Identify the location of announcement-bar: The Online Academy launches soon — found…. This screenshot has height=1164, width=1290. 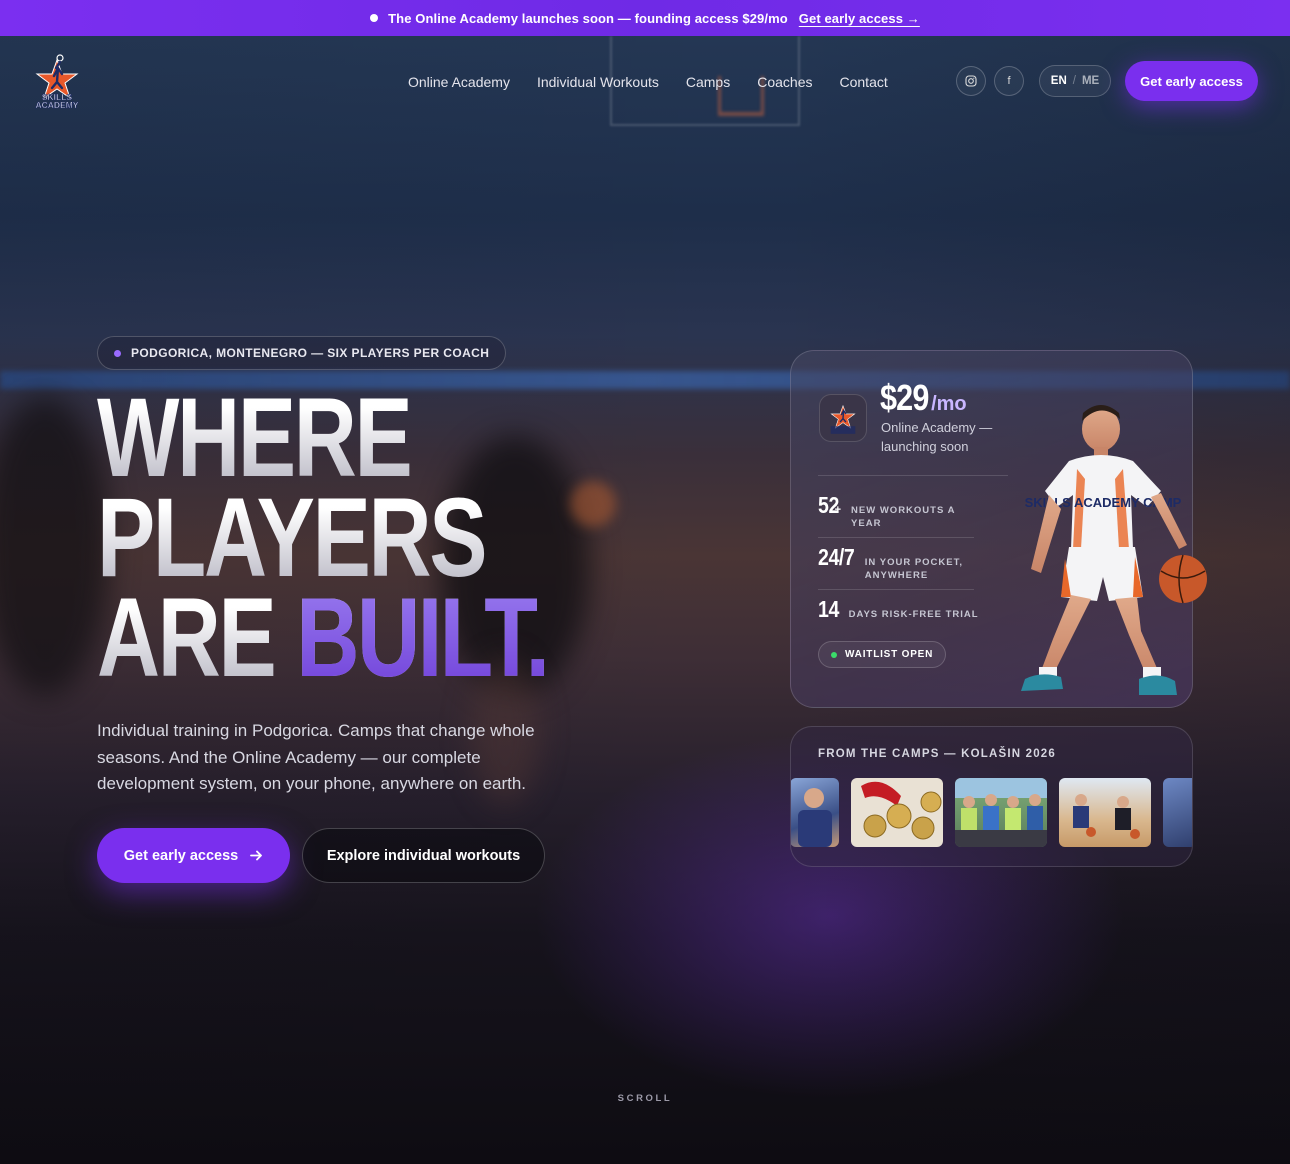
(645, 18).